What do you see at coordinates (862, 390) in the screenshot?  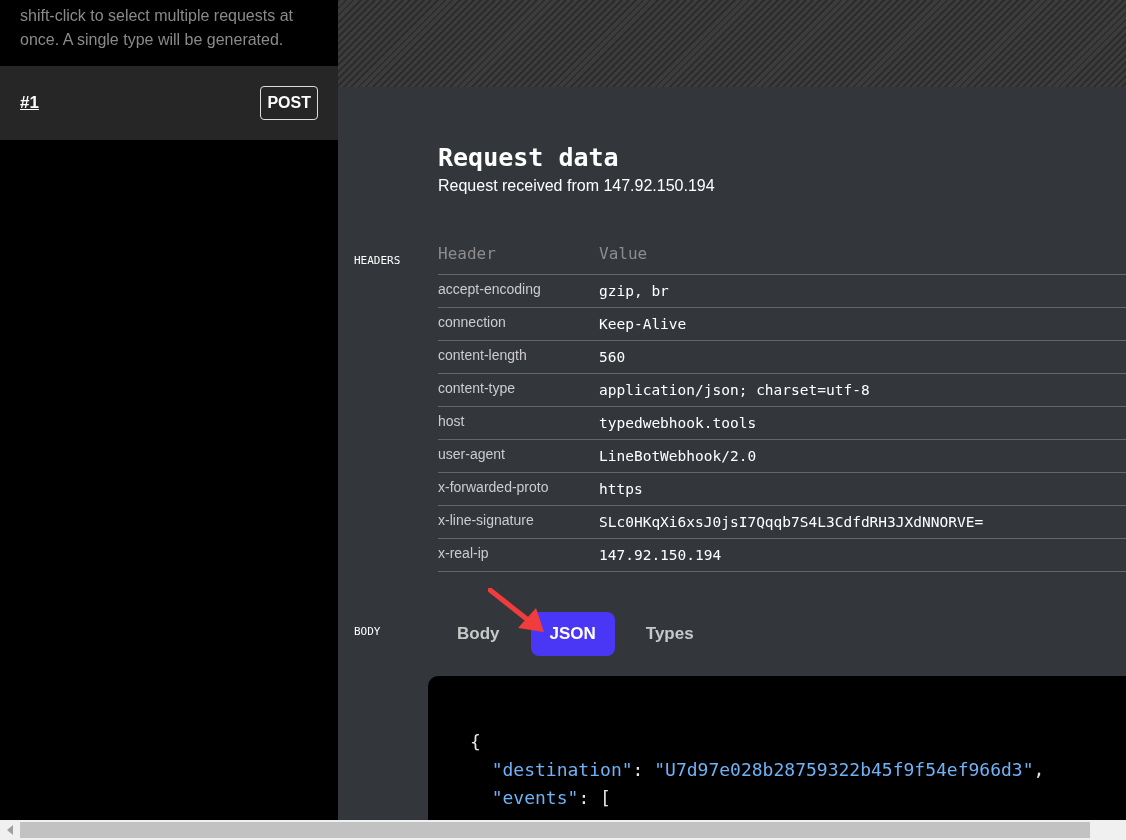 I see `table-cell: application/json; charset=utf-8` at bounding box center [862, 390].